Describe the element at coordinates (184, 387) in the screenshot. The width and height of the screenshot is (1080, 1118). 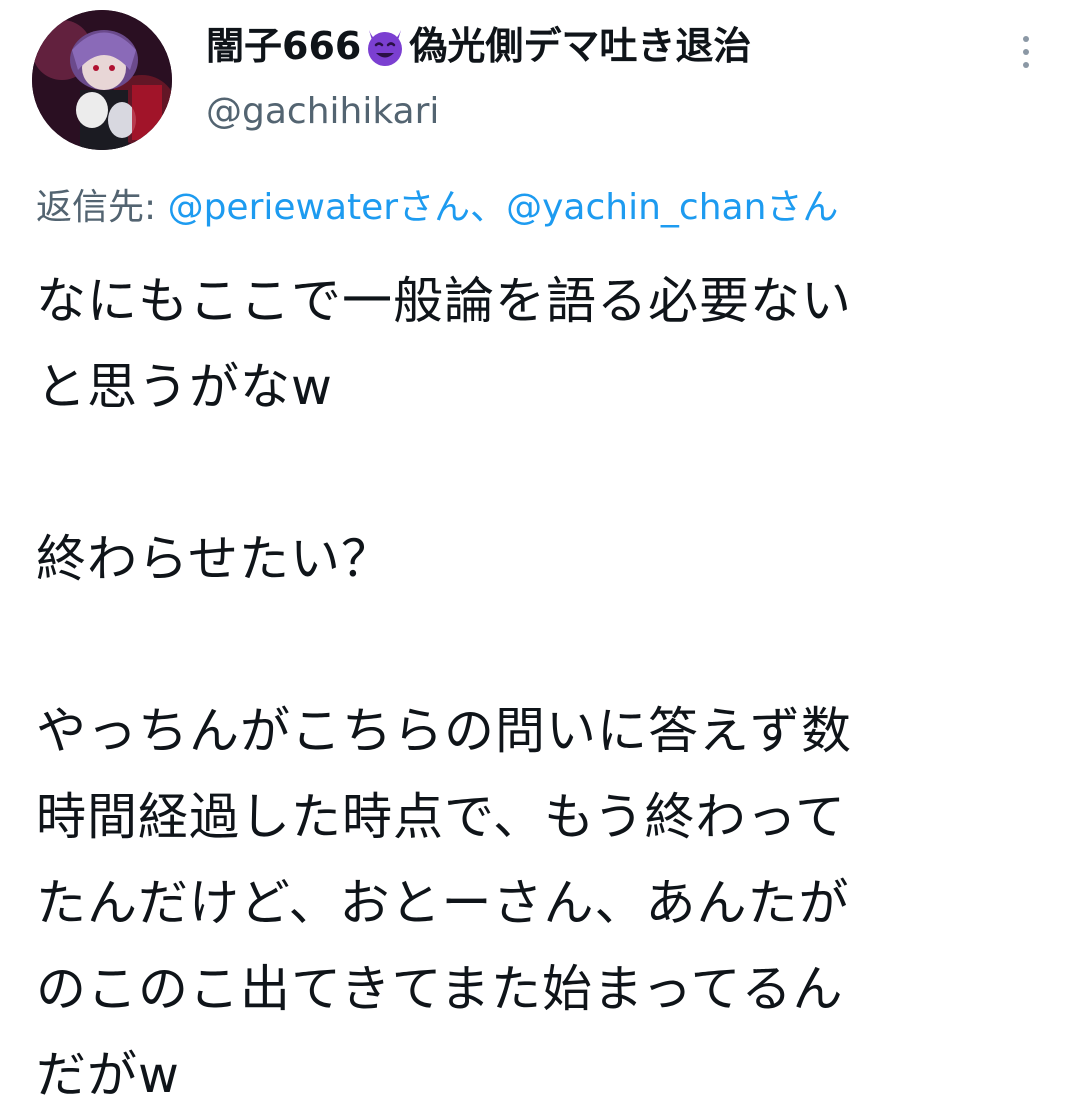
I see `tweet-line: と思うがなw` at that location.